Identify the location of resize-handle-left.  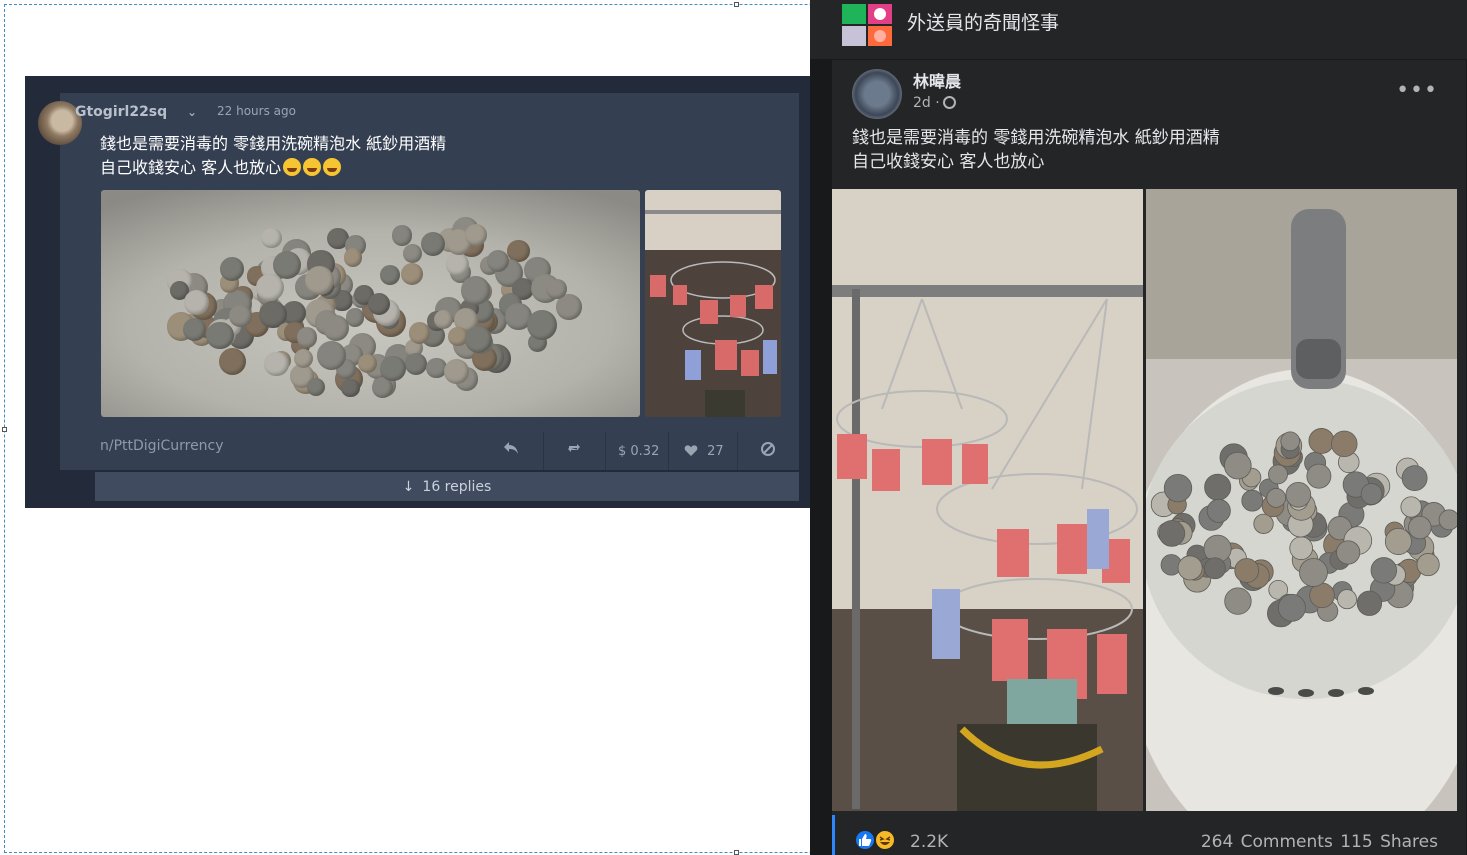
(4, 429).